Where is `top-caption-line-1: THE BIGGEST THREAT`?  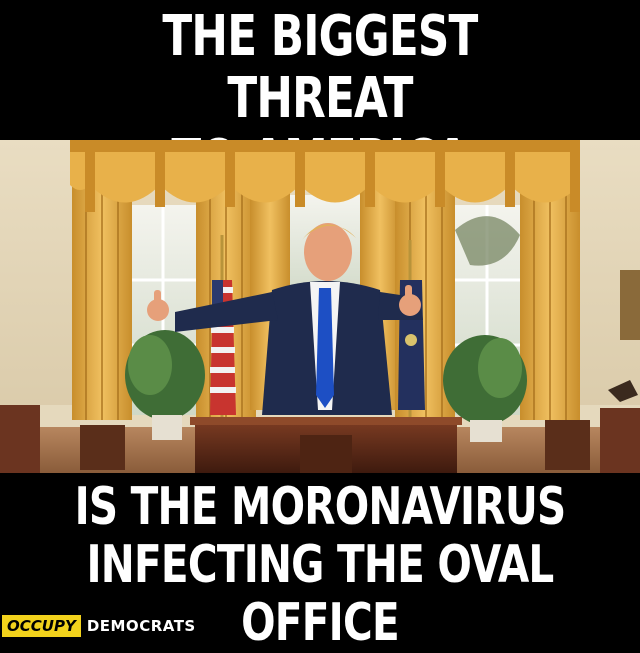 top-caption-line-1: THE BIGGEST THREAT is located at coordinates (320, 67).